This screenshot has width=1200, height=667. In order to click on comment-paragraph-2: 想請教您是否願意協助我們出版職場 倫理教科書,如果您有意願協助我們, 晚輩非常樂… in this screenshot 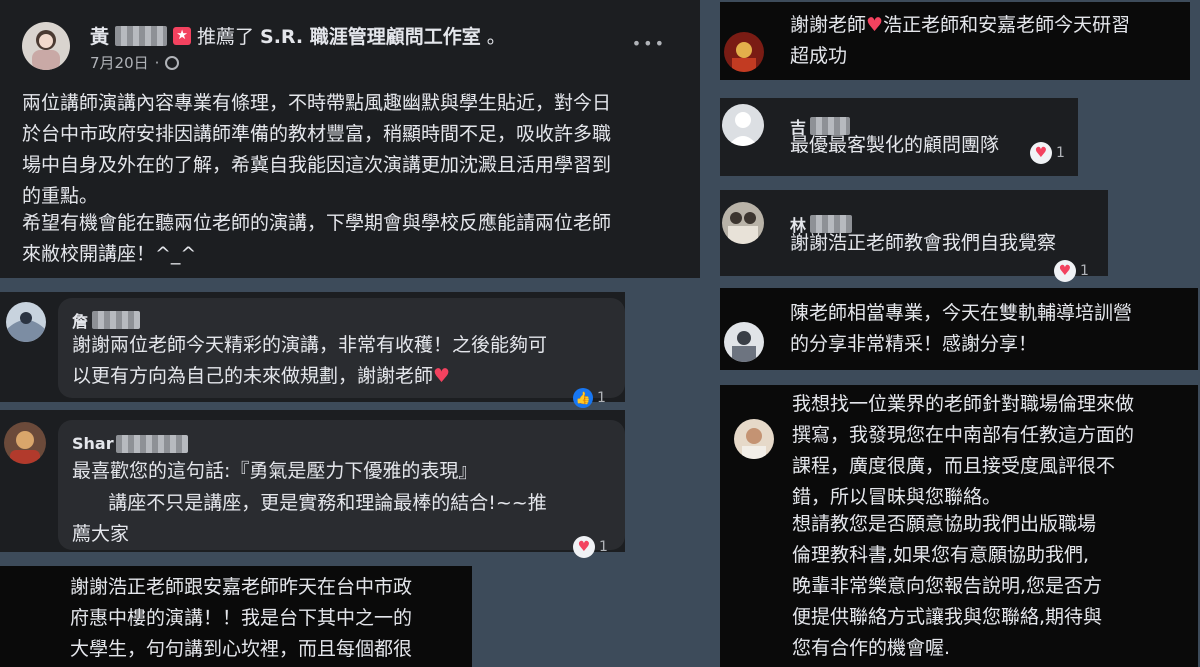, I will do `click(947, 586)`.